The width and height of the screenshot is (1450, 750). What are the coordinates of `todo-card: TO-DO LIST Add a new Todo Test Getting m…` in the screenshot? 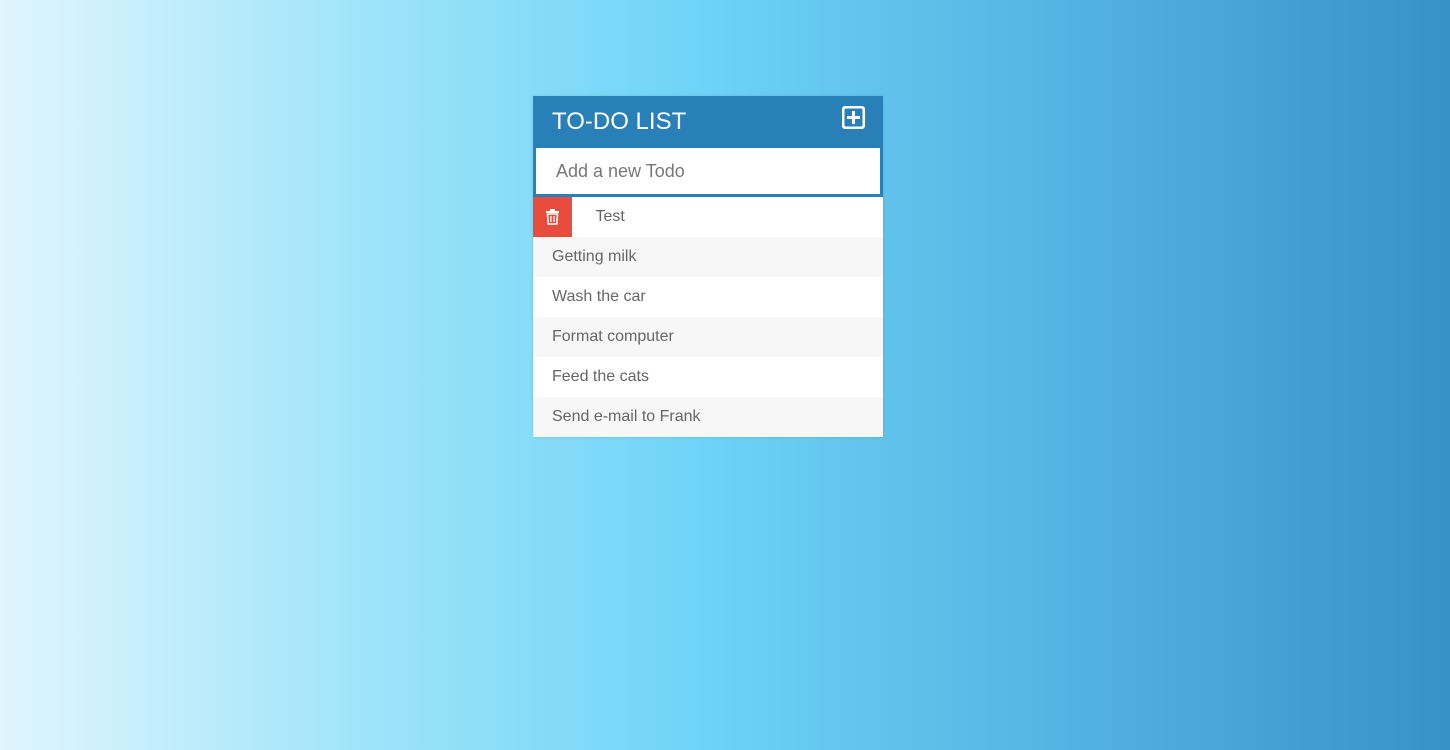 It's located at (708, 266).